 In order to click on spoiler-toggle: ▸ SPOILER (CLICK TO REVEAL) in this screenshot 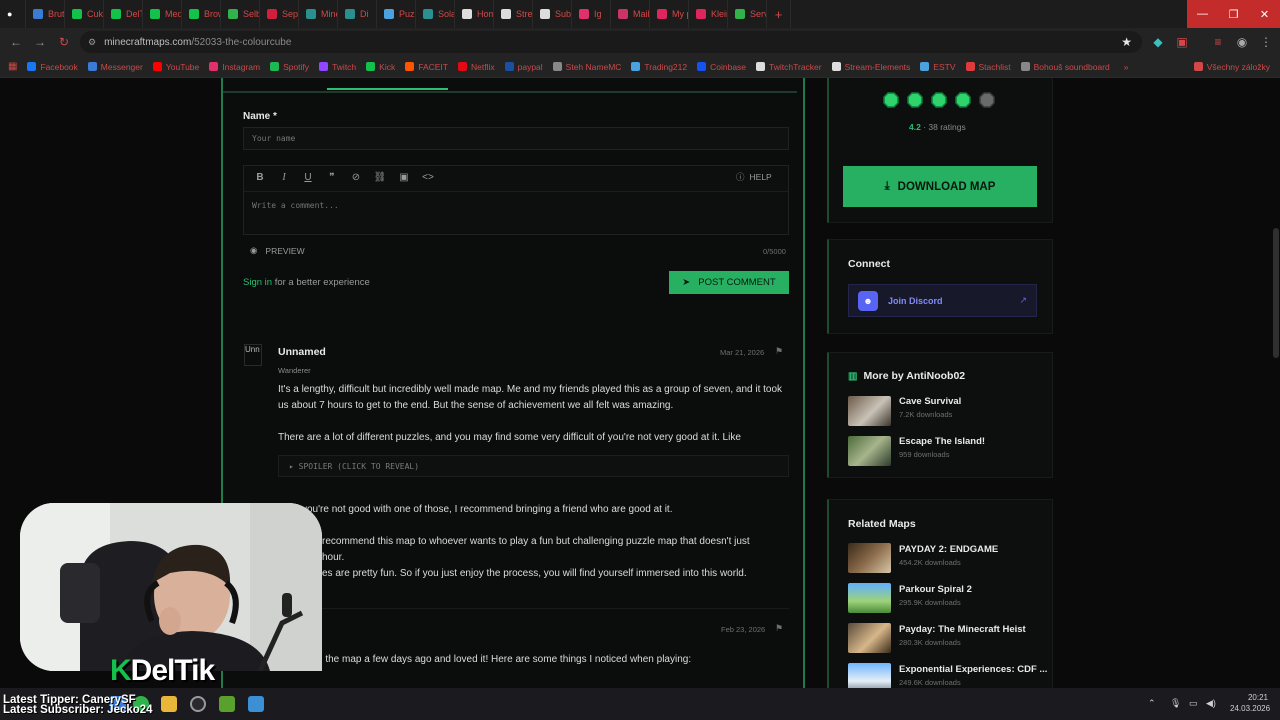, I will do `click(533, 466)`.